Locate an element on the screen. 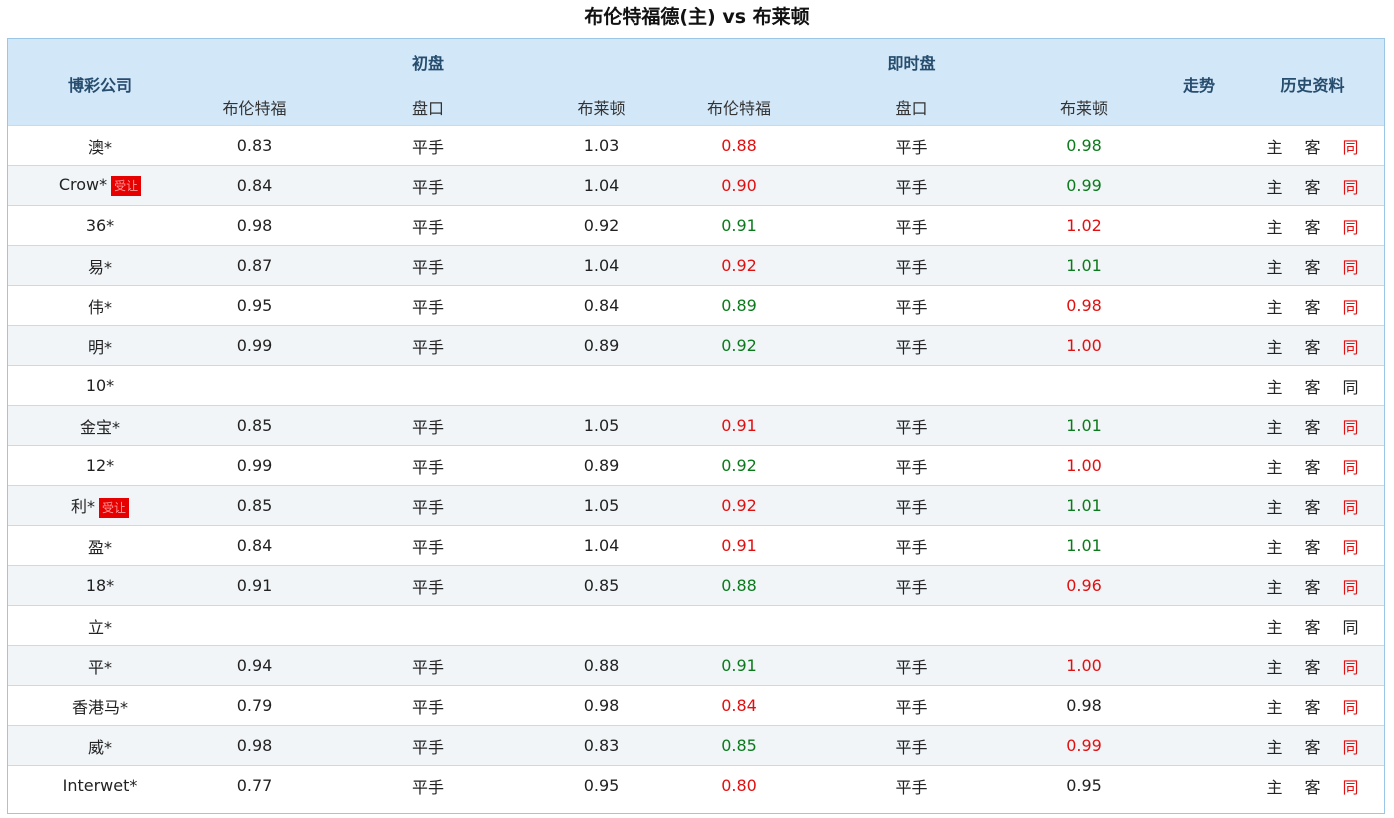 The width and height of the screenshot is (1394, 818). company-cell: 明* is located at coordinates (100, 345).